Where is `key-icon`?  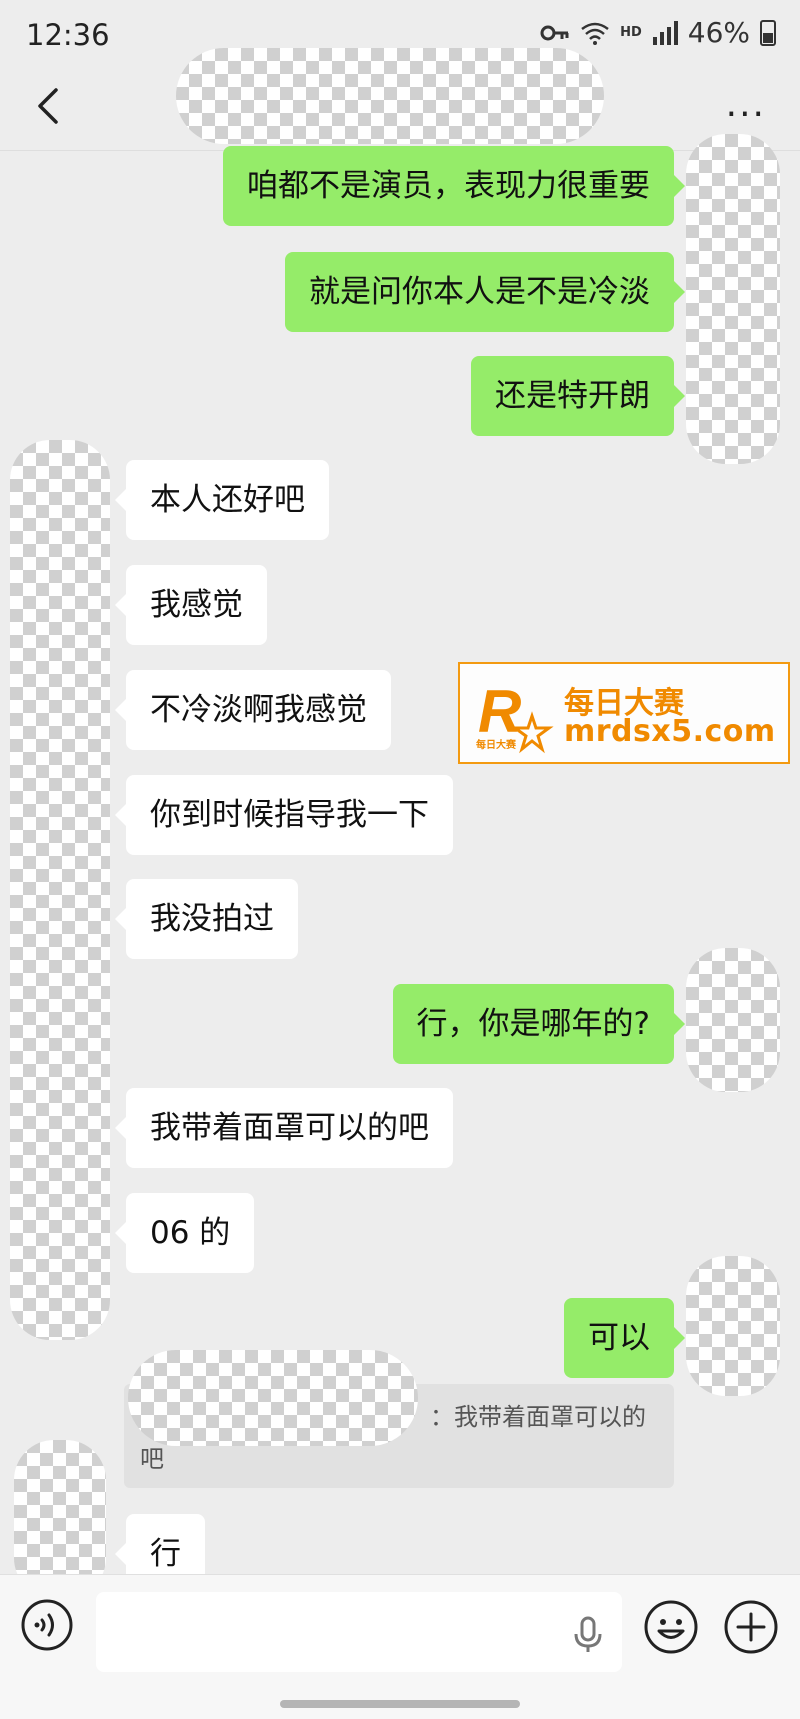
key-icon is located at coordinates (554, 32).